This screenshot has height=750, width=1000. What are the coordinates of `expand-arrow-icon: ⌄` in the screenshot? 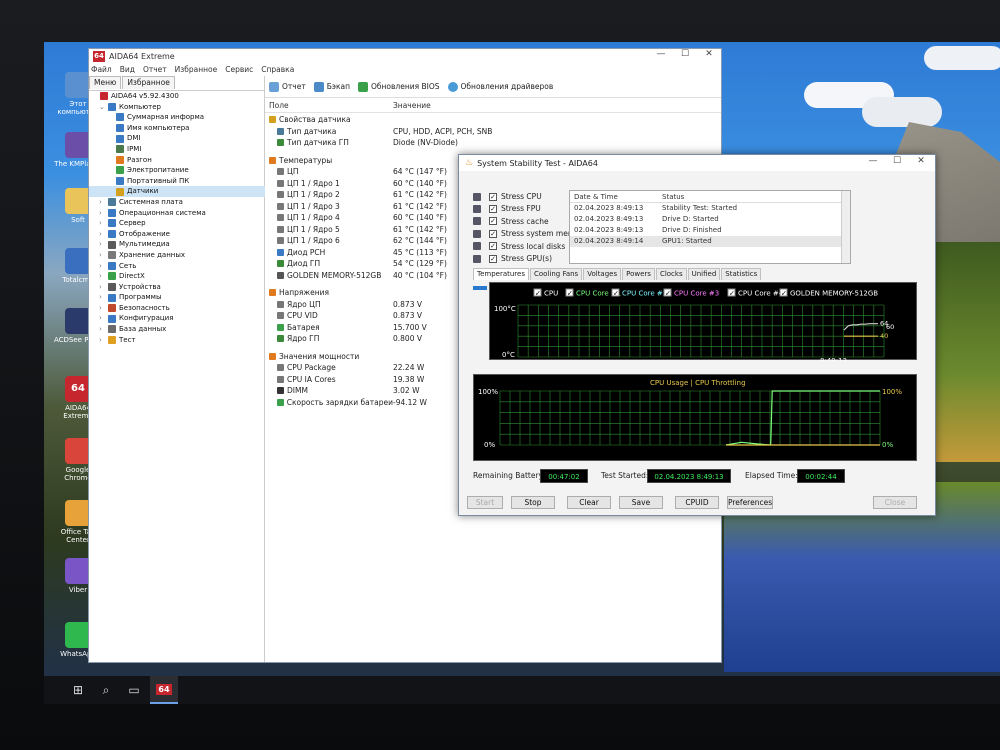 It's located at (103, 107).